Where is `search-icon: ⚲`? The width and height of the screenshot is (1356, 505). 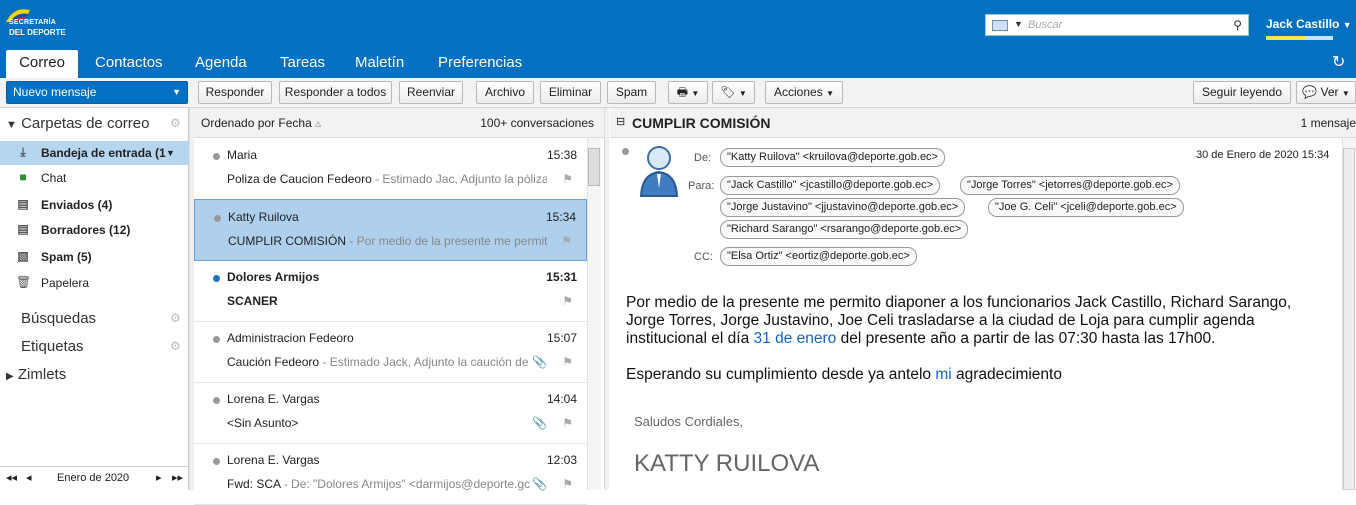 search-icon: ⚲ is located at coordinates (1237, 25).